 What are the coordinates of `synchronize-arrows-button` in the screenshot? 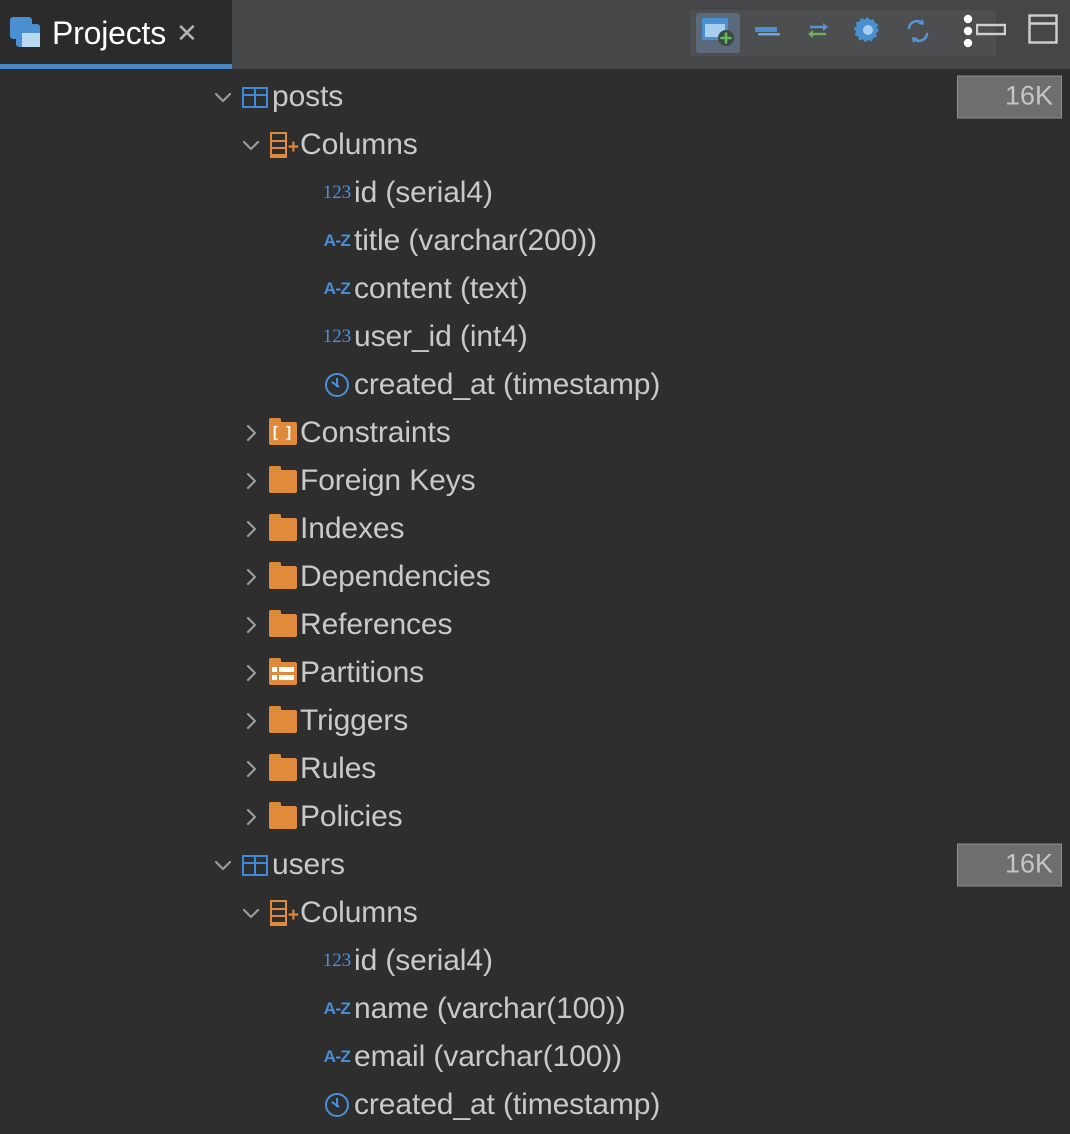 It's located at (818, 33).